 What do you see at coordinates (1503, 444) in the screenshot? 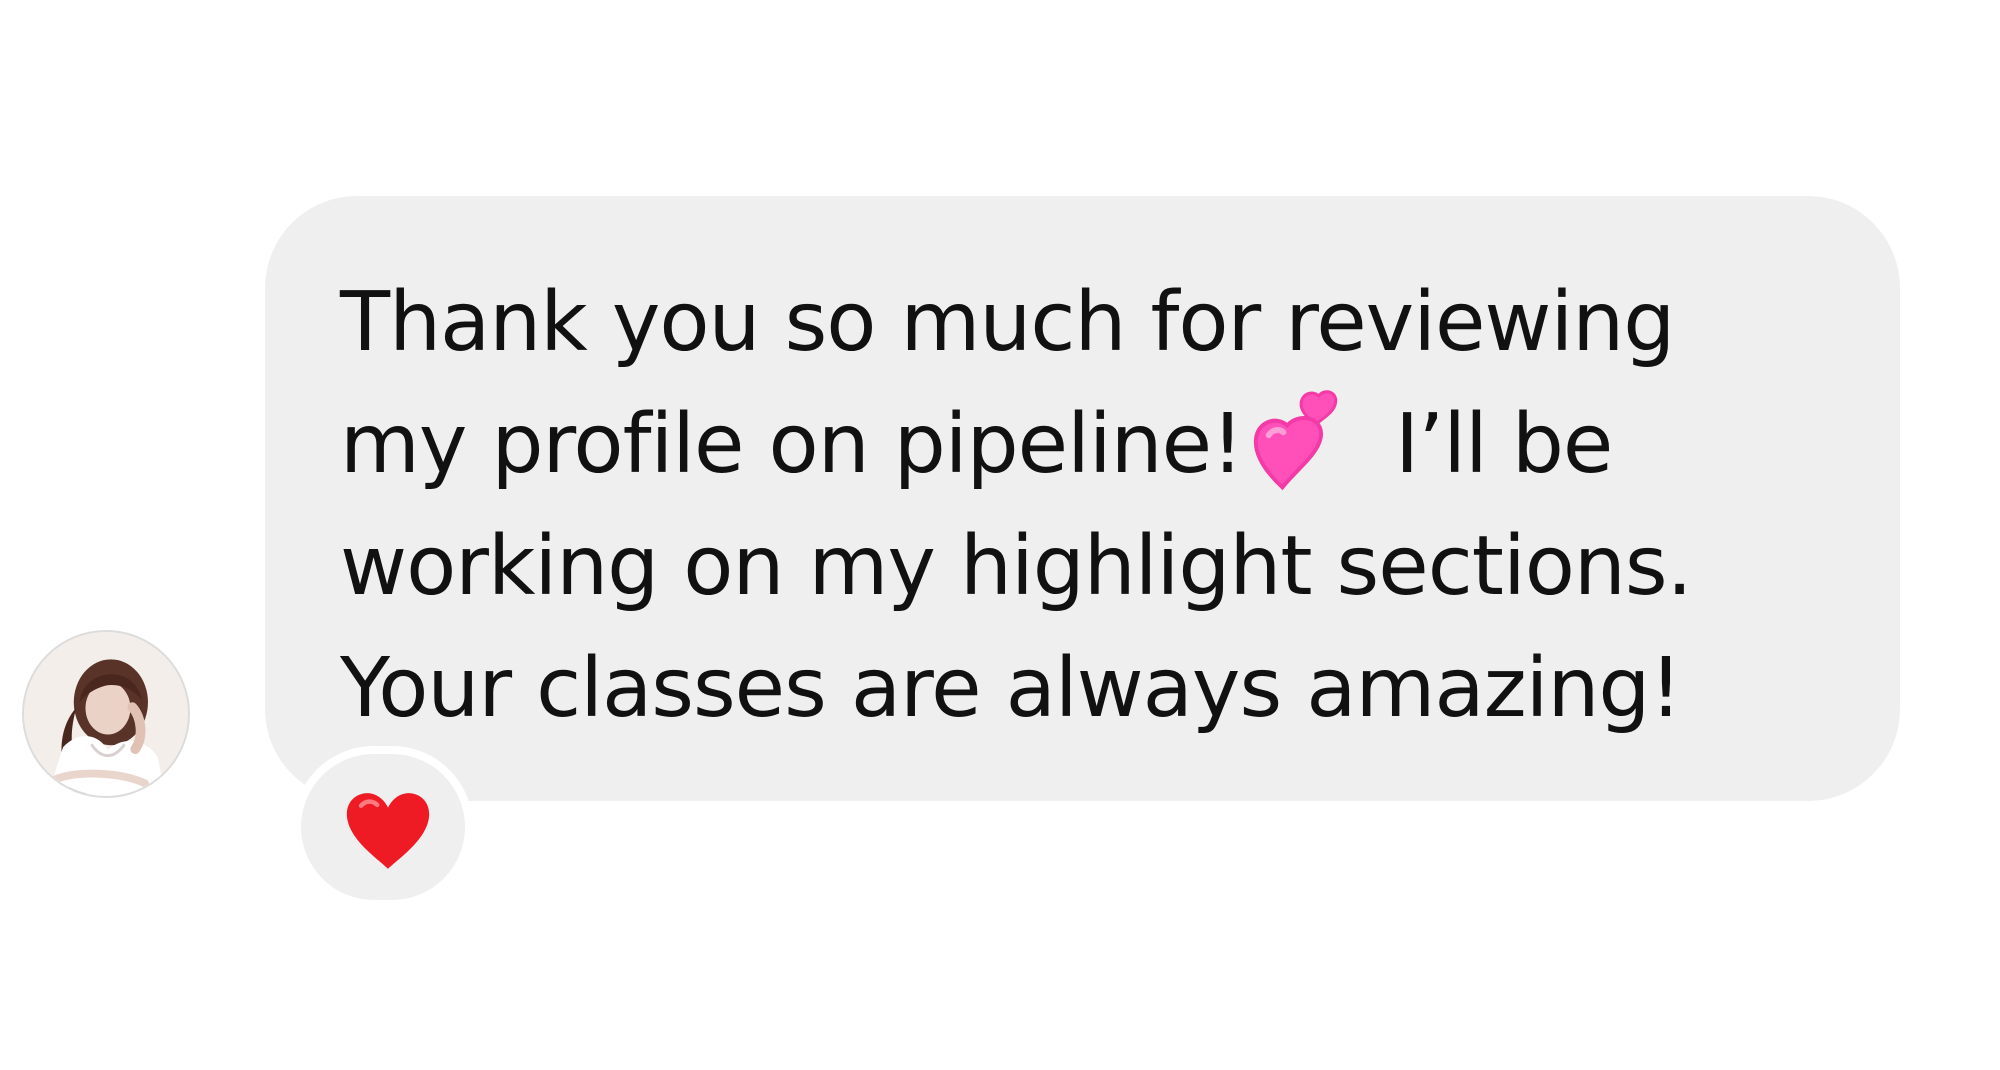
I see `message-line-2-end: I’ll be` at bounding box center [1503, 444].